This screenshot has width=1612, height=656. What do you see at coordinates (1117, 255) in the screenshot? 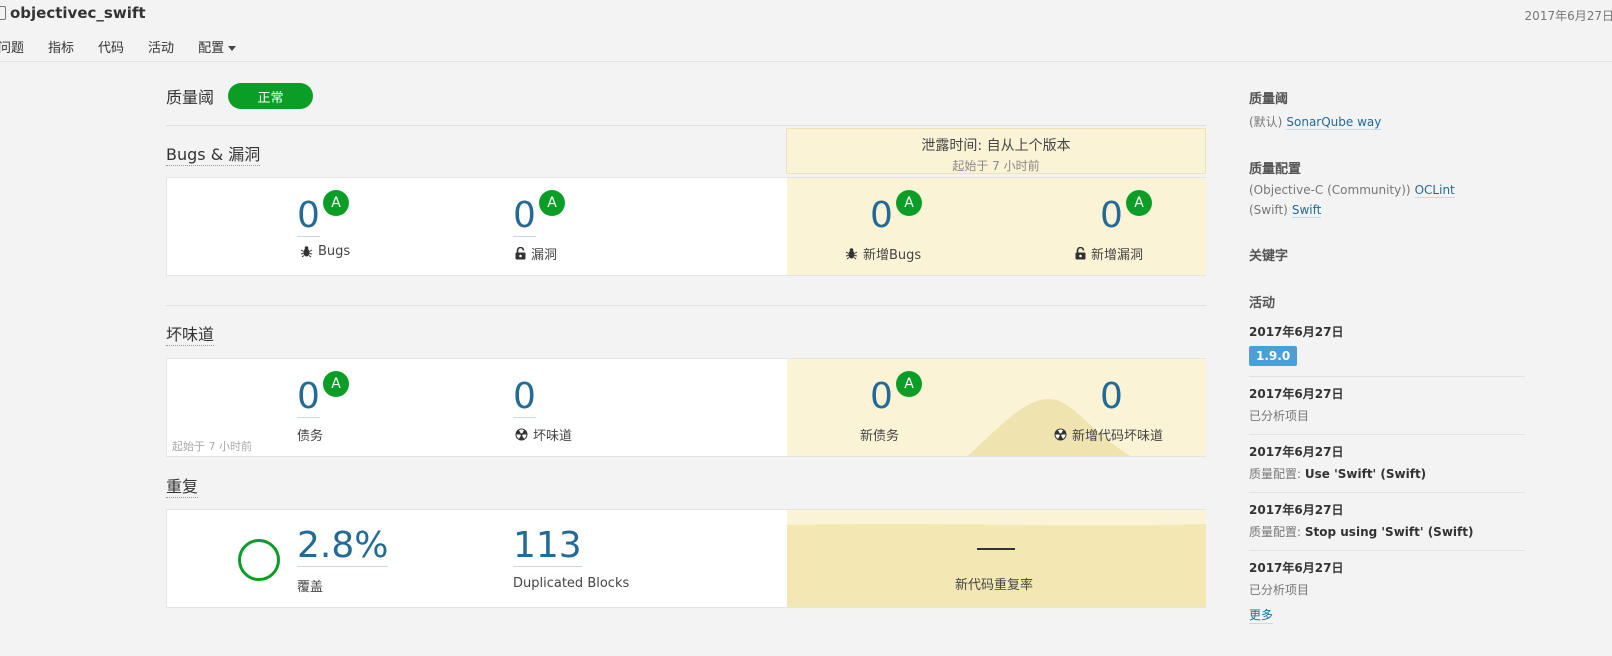
I see `new-vulnerabilities-label-text: 新增漏洞` at bounding box center [1117, 255].